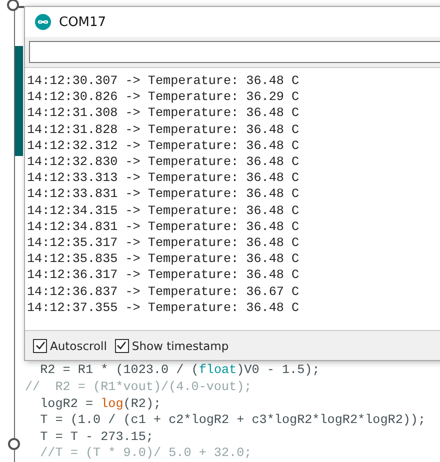  I want to click on output-line: 14:12:35.835 -> Temperature: 36.48 C, so click(163, 259).